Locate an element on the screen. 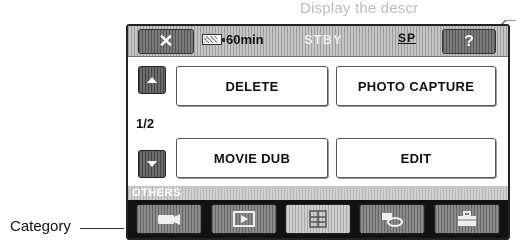 The width and height of the screenshot is (516, 242). quality-badge: SP is located at coordinates (407, 38).